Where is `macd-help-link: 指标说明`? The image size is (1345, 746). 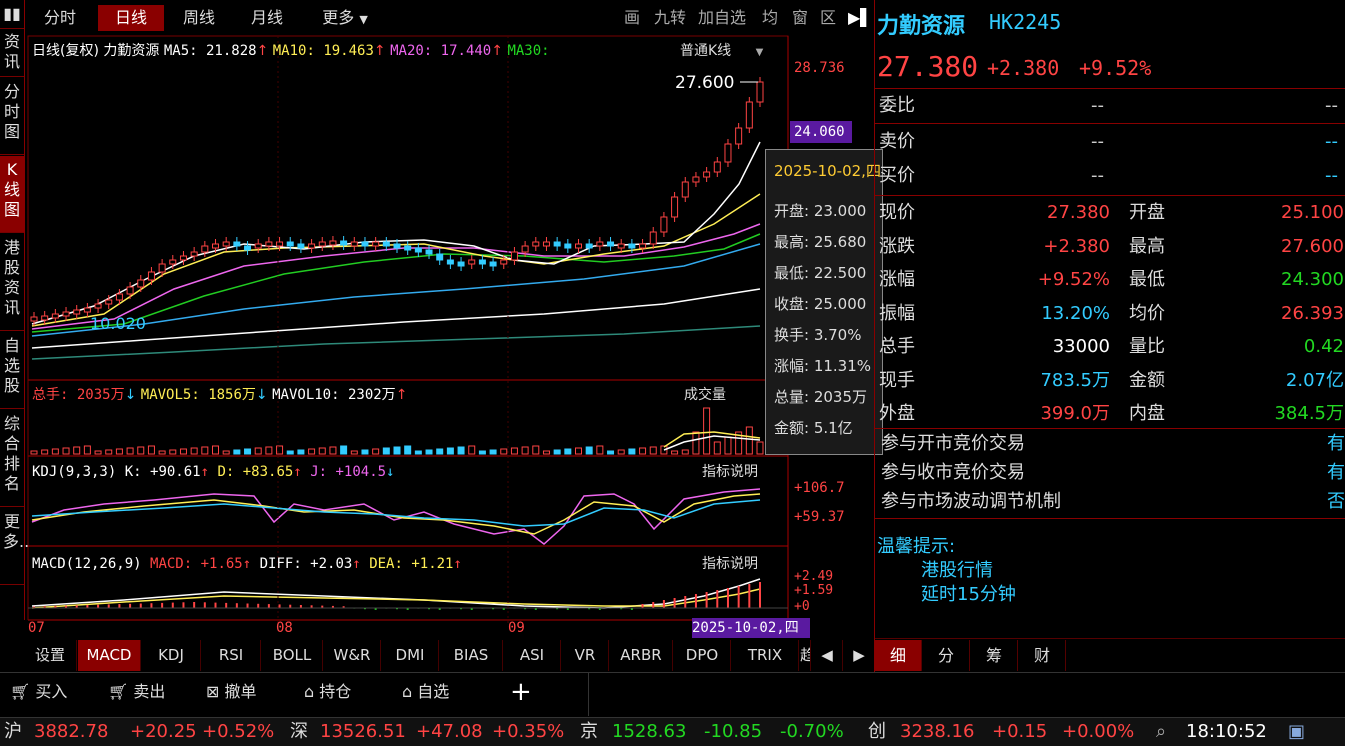 macd-help-link: 指标说明 is located at coordinates (730, 564).